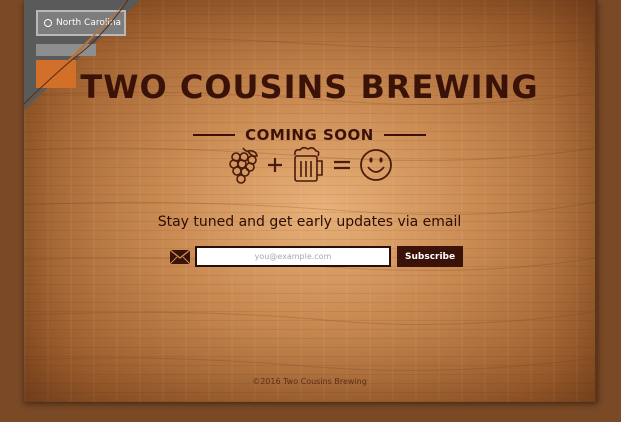 This screenshot has width=621, height=422. What do you see at coordinates (180, 256) in the screenshot?
I see `envelope-icon` at bounding box center [180, 256].